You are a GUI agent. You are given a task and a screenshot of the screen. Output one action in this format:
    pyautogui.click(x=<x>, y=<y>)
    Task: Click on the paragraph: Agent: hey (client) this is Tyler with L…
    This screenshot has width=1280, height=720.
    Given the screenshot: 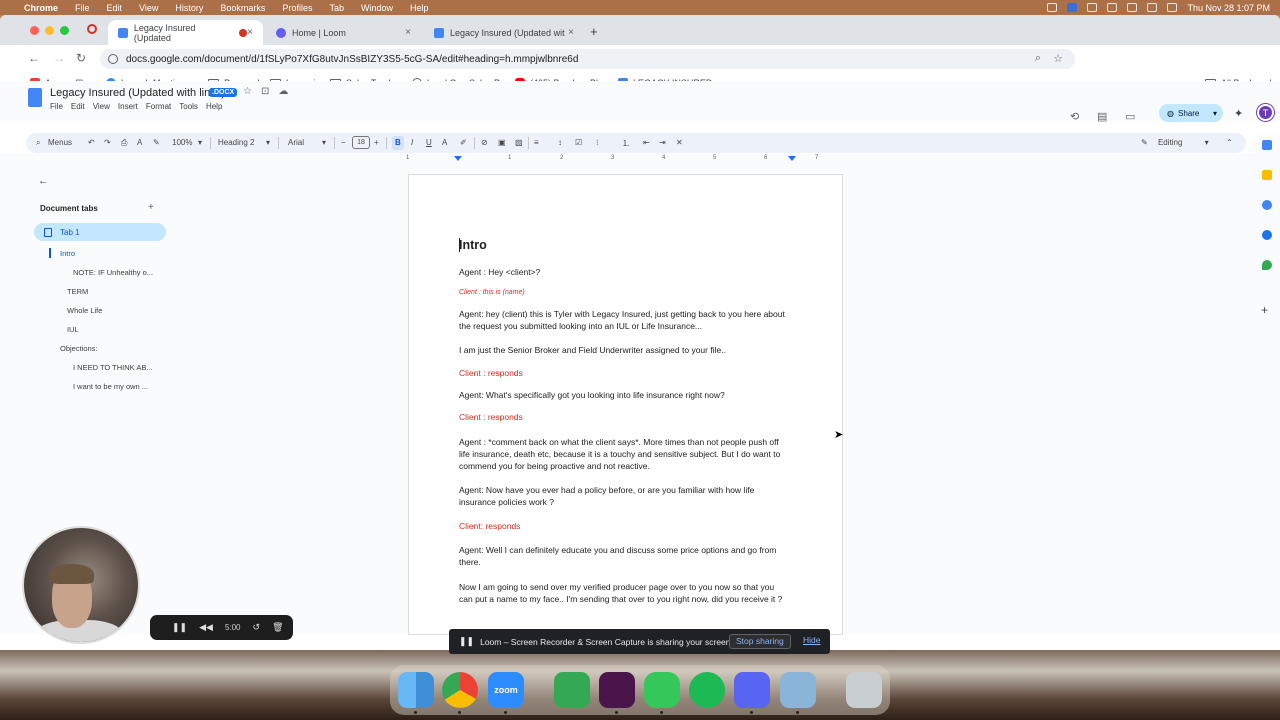 What is the action you would take?
    pyautogui.click(x=624, y=320)
    